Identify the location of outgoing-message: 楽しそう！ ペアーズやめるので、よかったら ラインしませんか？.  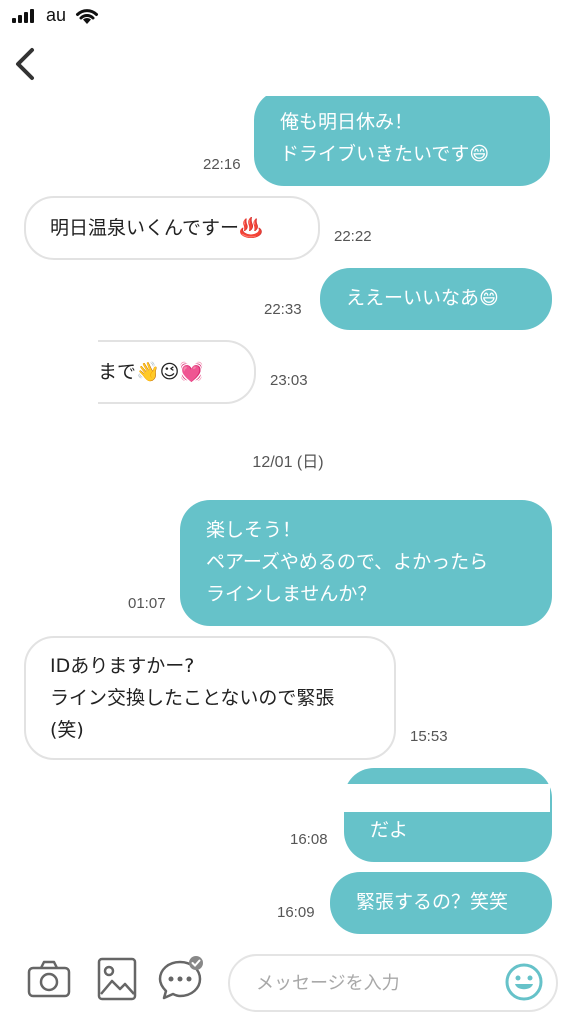
(366, 563).